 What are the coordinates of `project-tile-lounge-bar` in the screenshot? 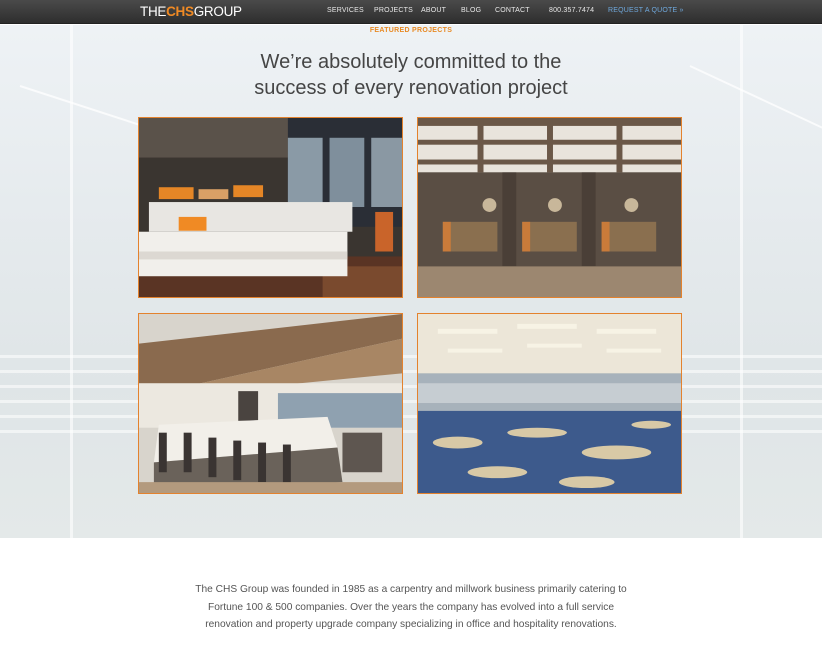 It's located at (270, 403).